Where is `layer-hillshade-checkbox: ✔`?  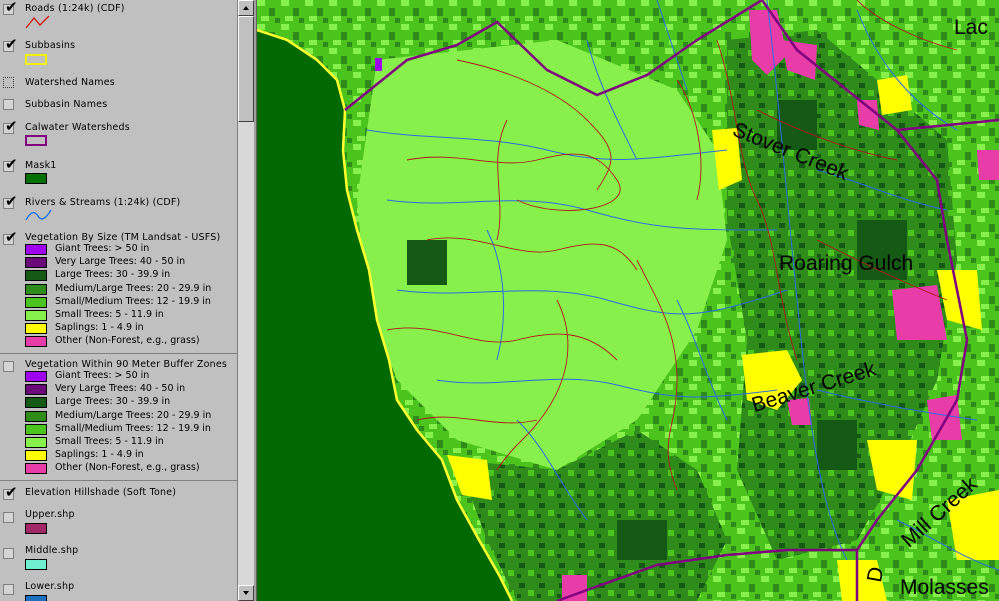
layer-hillshade-checkbox: ✔ is located at coordinates (10, 492).